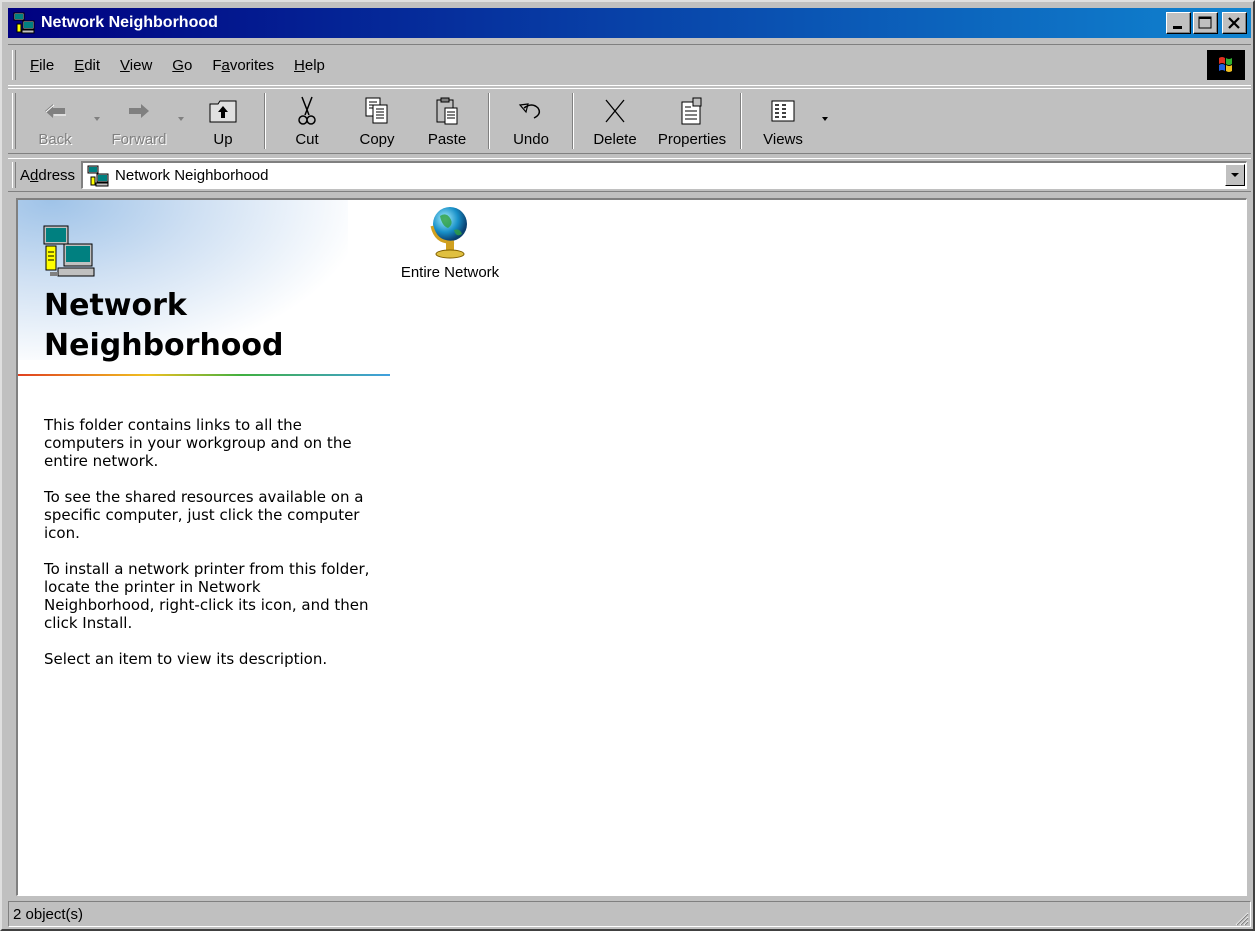  What do you see at coordinates (139, 111) in the screenshot?
I see `forward-arrow-icon` at bounding box center [139, 111].